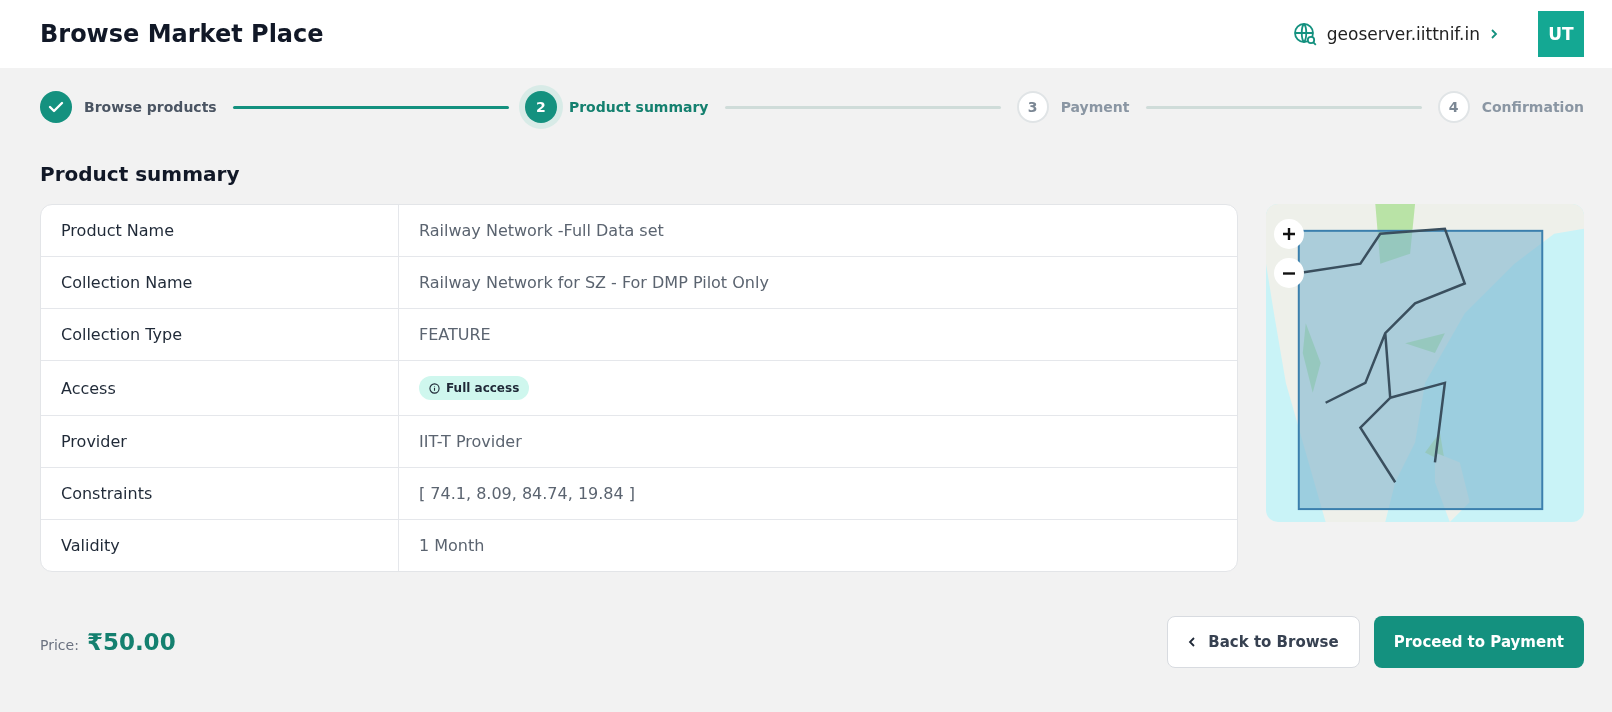  Describe the element at coordinates (1478, 642) in the screenshot. I see `proceed-button: Proceed to Payment` at that location.